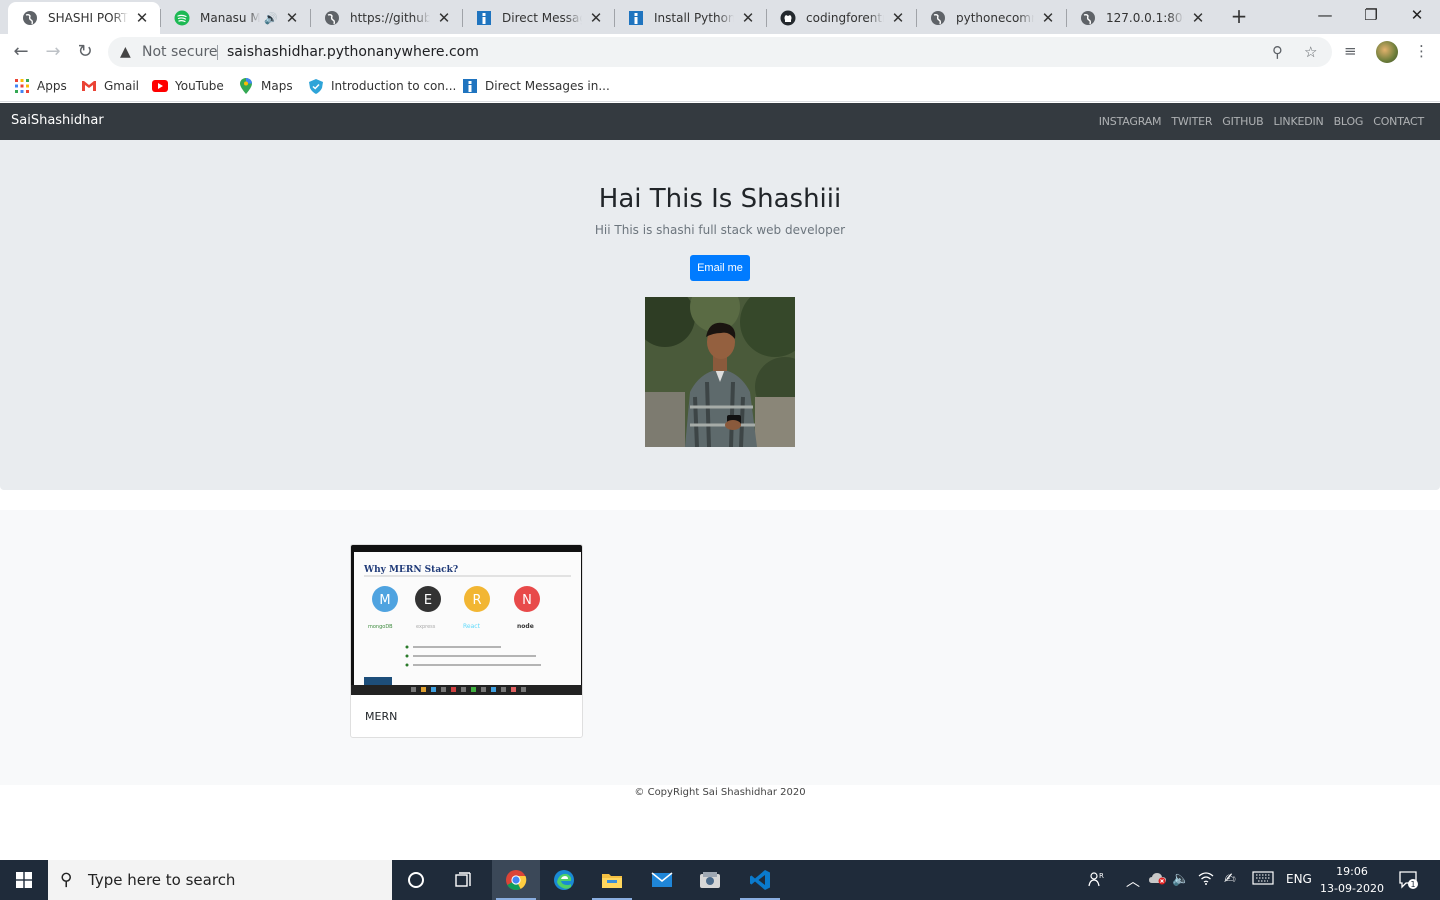 Image resolution: width=1440 pixels, height=900 pixels. I want to click on mail-taskbar-icon, so click(662, 880).